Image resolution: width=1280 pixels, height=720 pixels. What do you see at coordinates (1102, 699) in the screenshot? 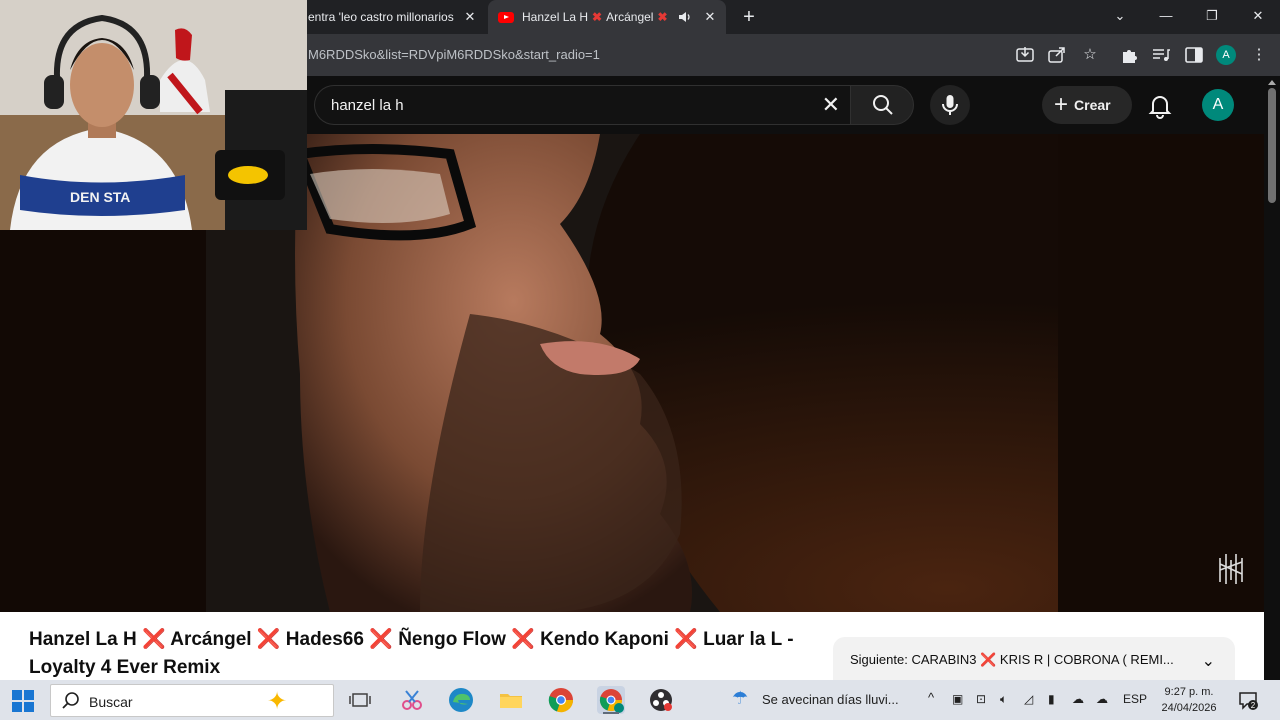
I see `offline-cloud-icon: ☁` at bounding box center [1102, 699].